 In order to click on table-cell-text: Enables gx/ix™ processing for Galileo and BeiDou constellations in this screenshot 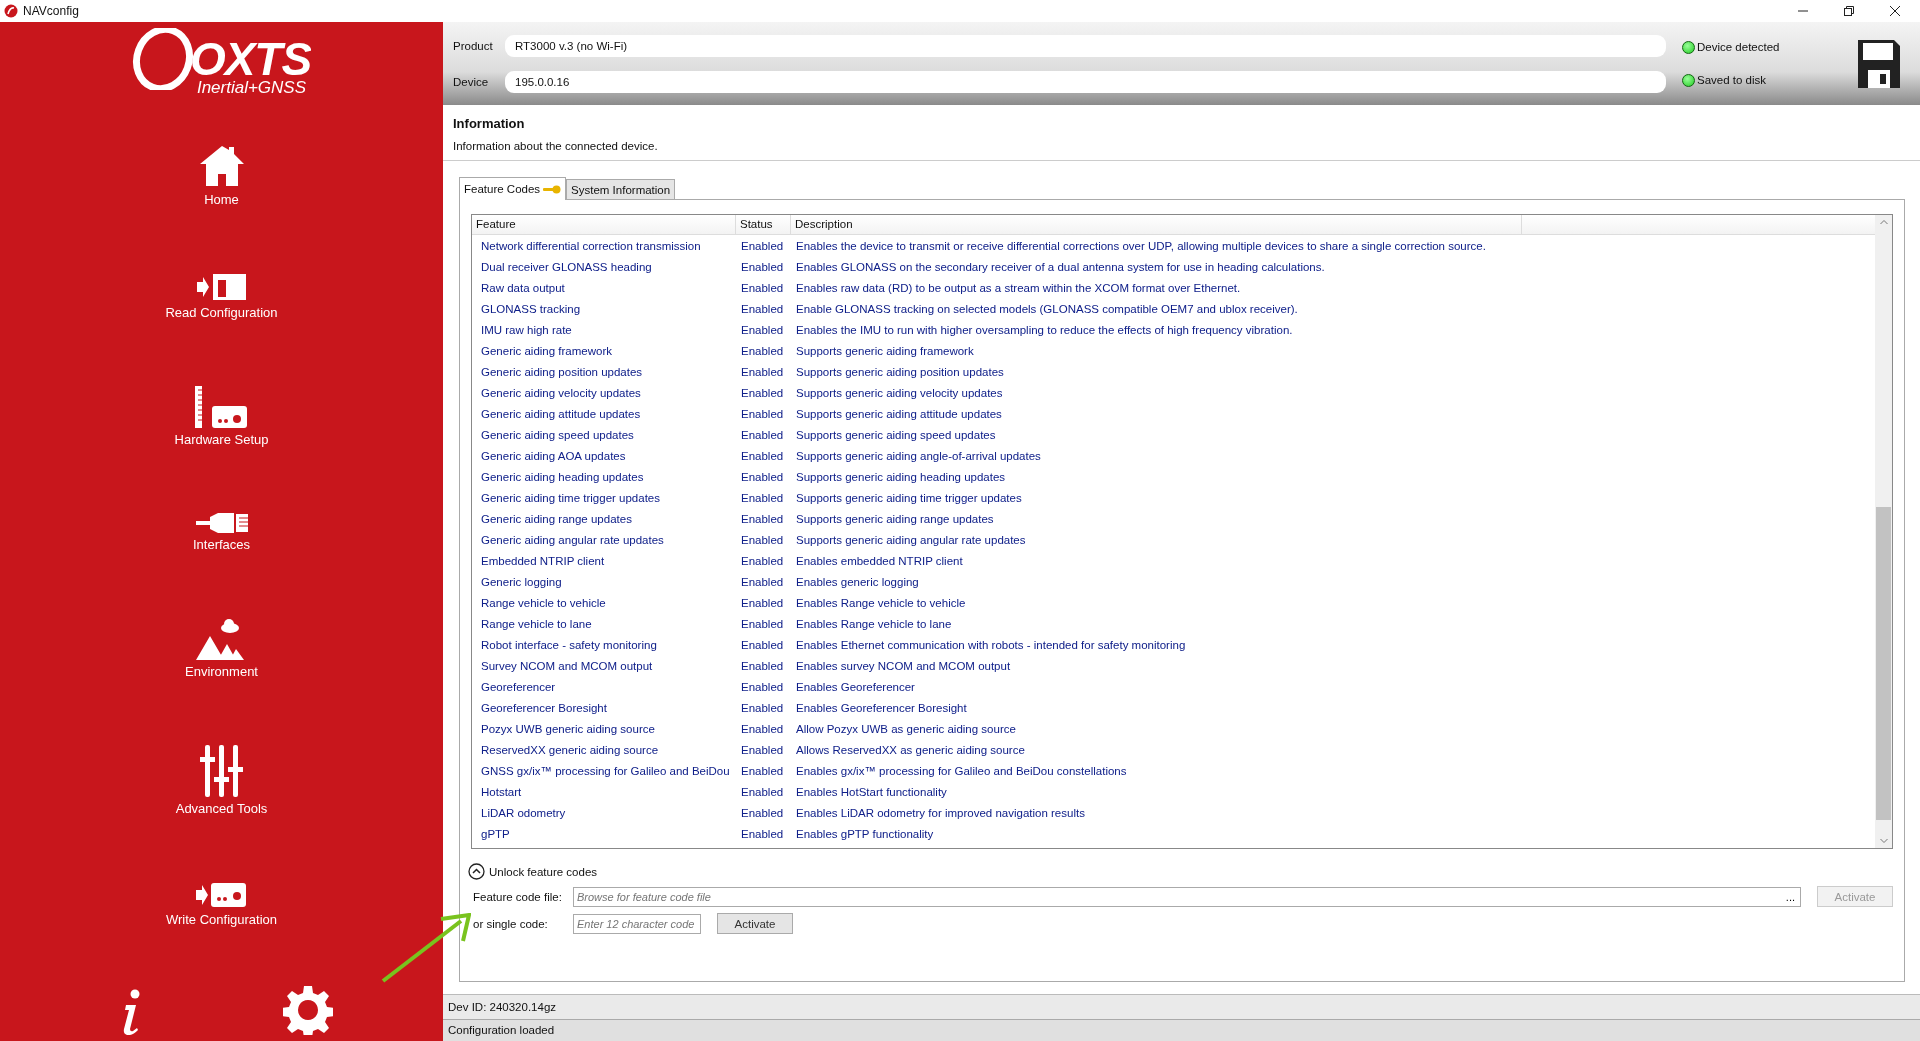, I will do `click(961, 770)`.